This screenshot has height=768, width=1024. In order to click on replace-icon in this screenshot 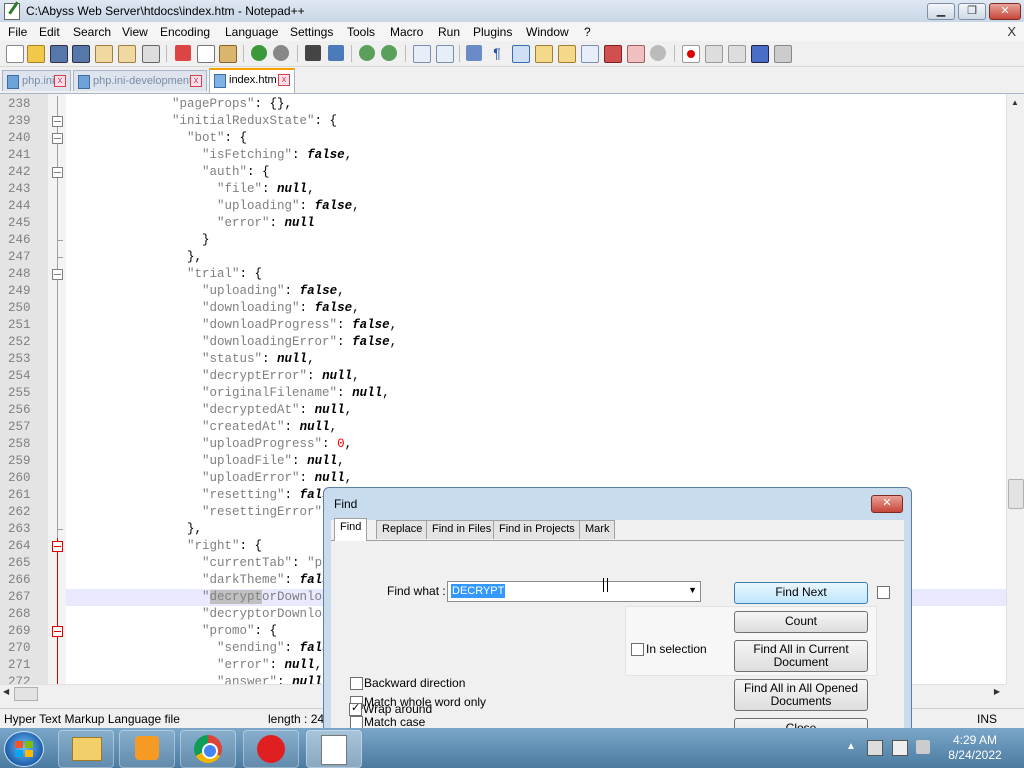, I will do `click(336, 53)`.